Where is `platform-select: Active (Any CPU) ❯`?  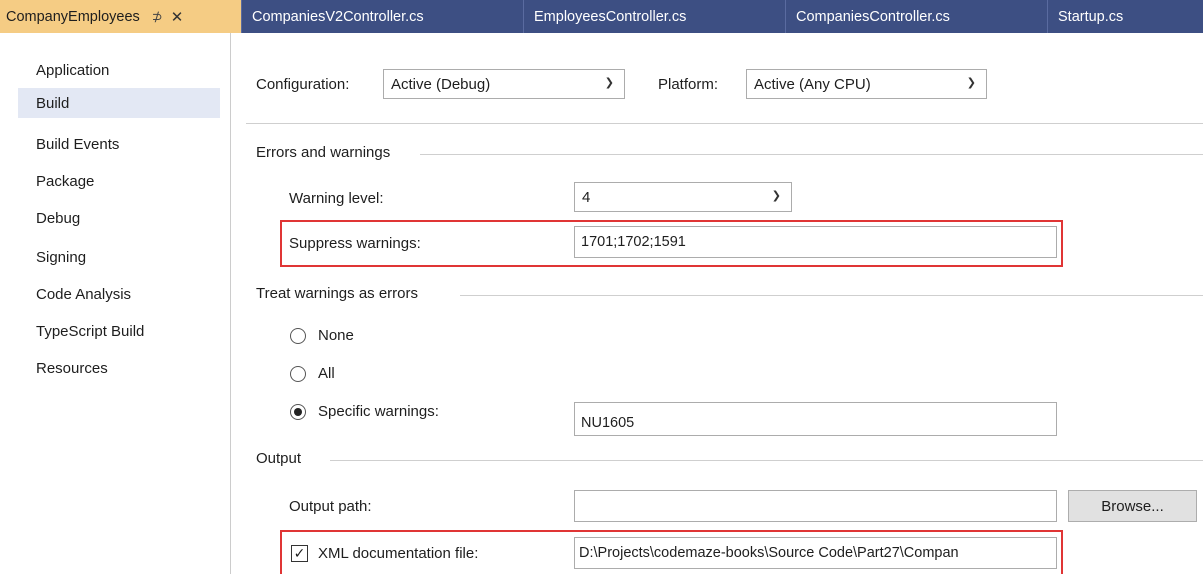 platform-select: Active (Any CPU) ❯ is located at coordinates (866, 84).